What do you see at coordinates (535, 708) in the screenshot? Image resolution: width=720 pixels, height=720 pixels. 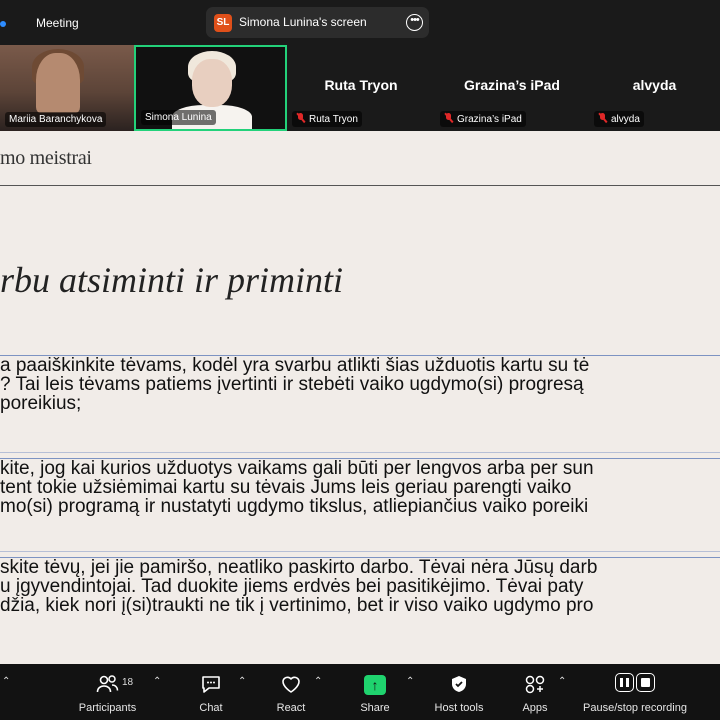 I see `apps-label: Apps` at bounding box center [535, 708].